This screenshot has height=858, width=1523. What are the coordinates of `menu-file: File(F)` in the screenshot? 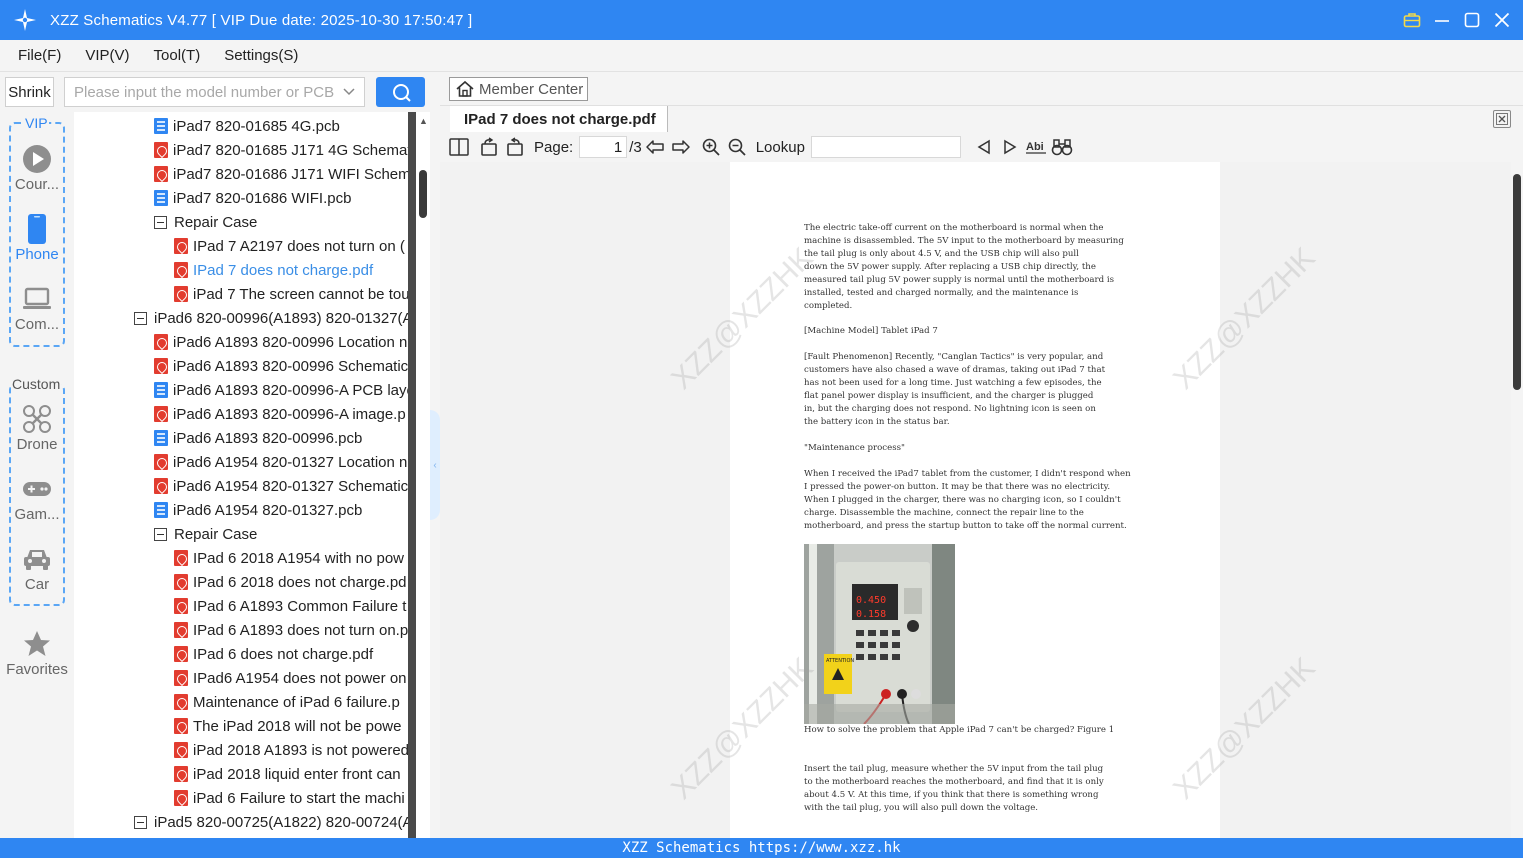 It's located at (35, 55).